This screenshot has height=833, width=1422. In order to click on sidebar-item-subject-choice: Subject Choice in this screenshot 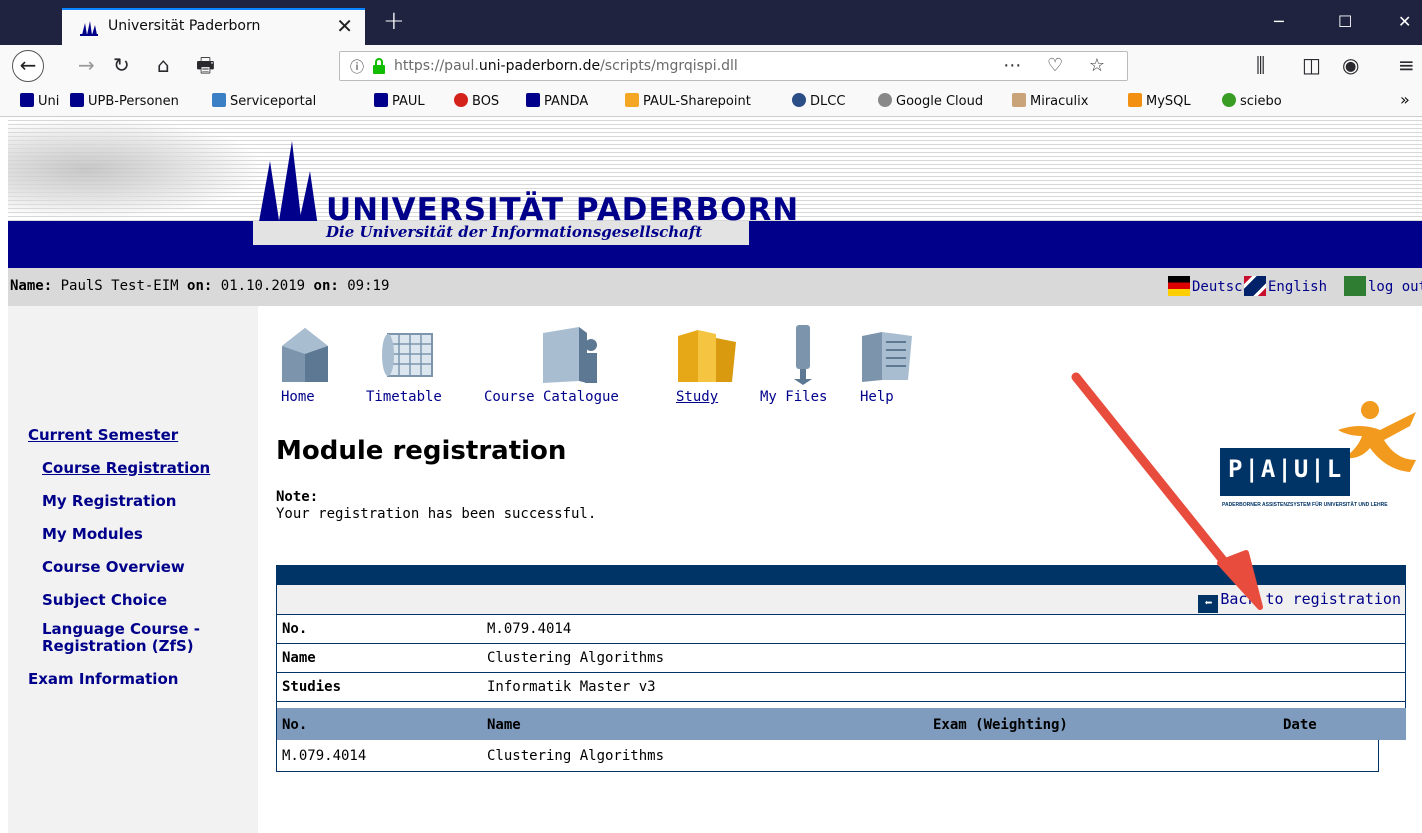, I will do `click(104, 600)`.